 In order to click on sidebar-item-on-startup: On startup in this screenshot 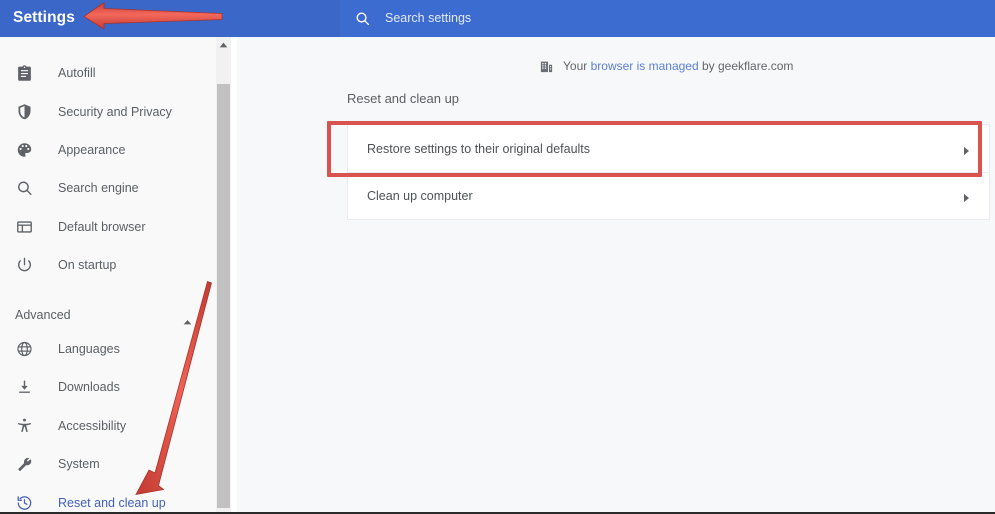, I will do `click(108, 265)`.